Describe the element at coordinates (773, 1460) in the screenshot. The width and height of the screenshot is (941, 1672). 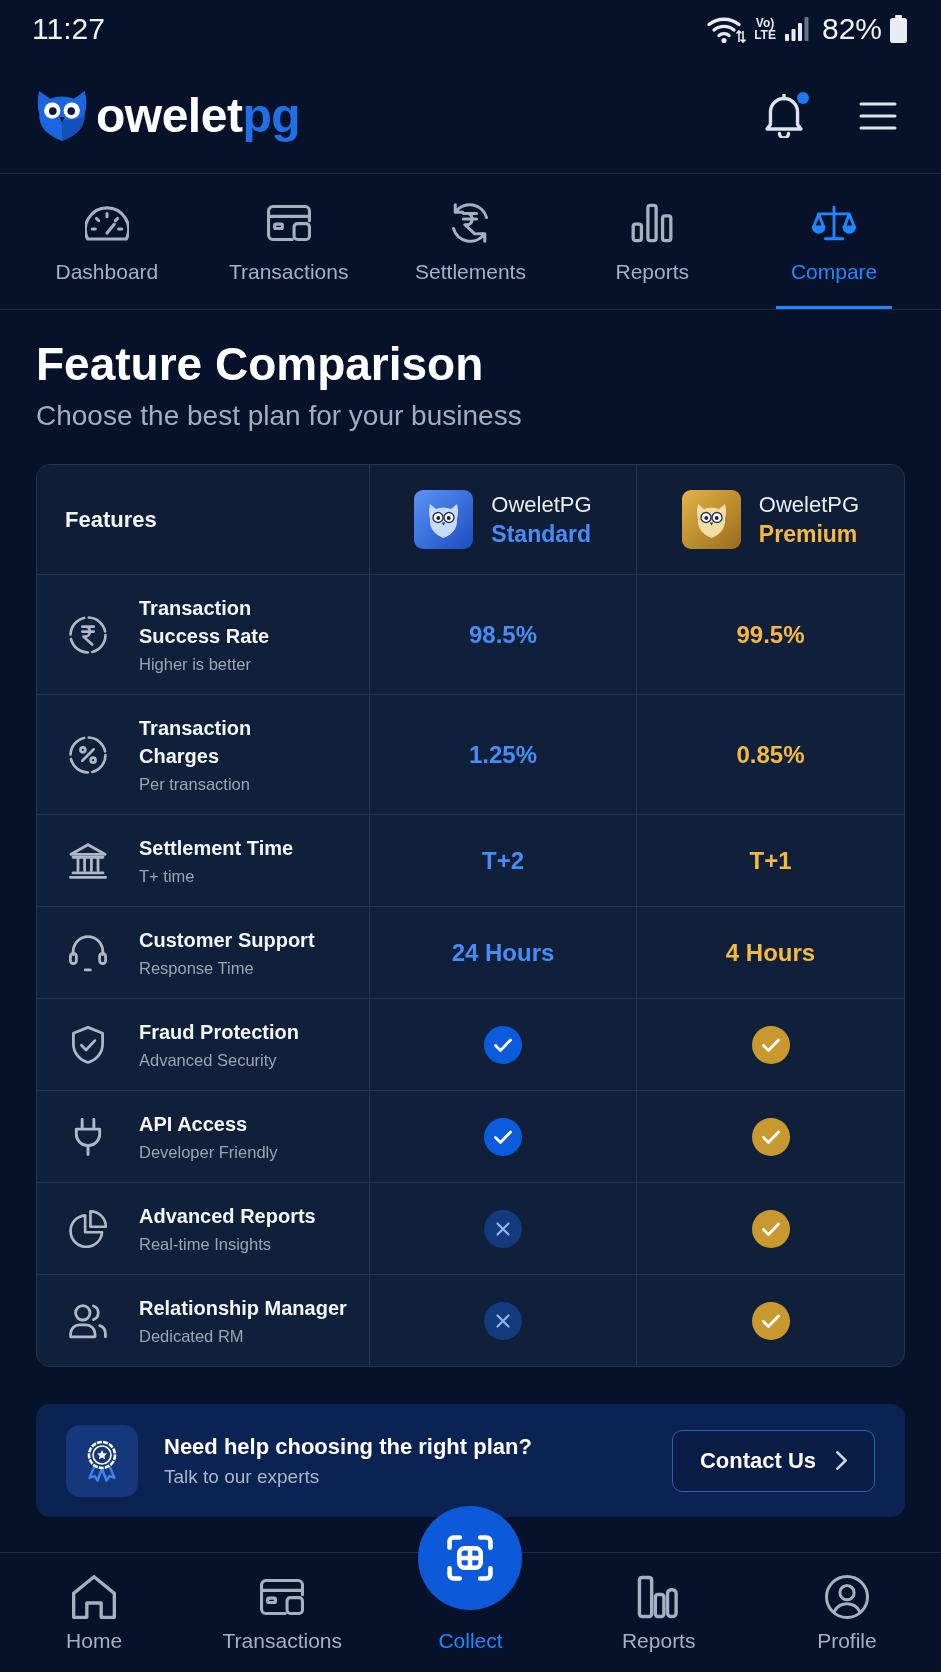
I see `contact-us-button: Contact Us` at that location.